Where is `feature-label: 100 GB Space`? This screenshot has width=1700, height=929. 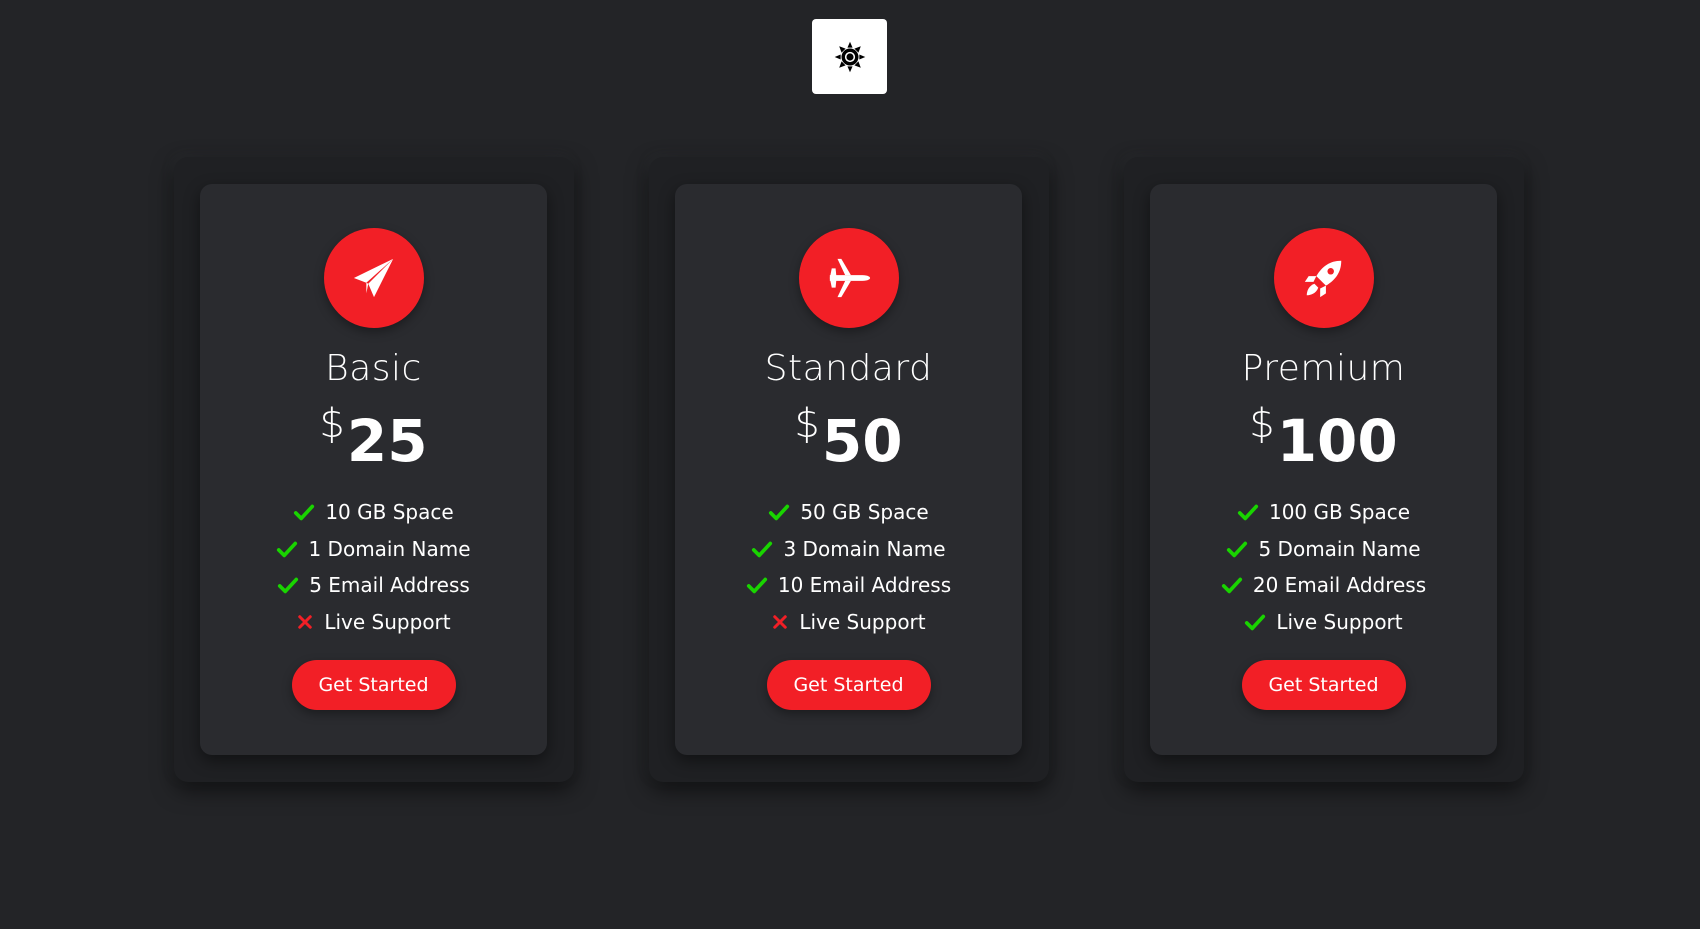 feature-label: 100 GB Space is located at coordinates (1339, 512).